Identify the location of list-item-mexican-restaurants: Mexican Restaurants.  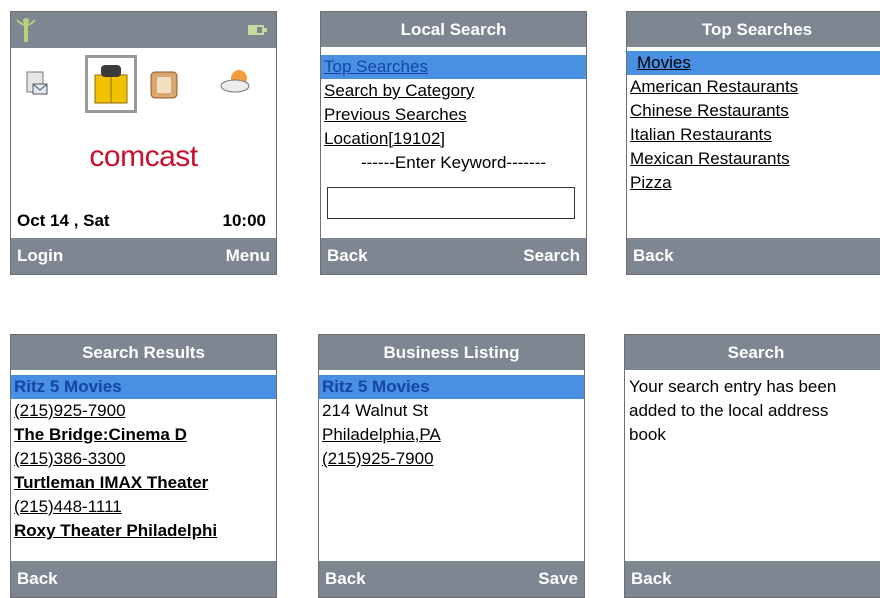
(753, 159).